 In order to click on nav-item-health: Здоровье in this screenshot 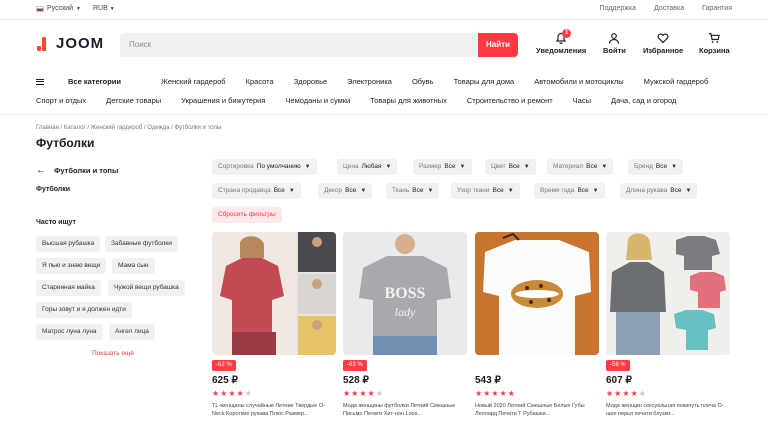, I will do `click(310, 81)`.